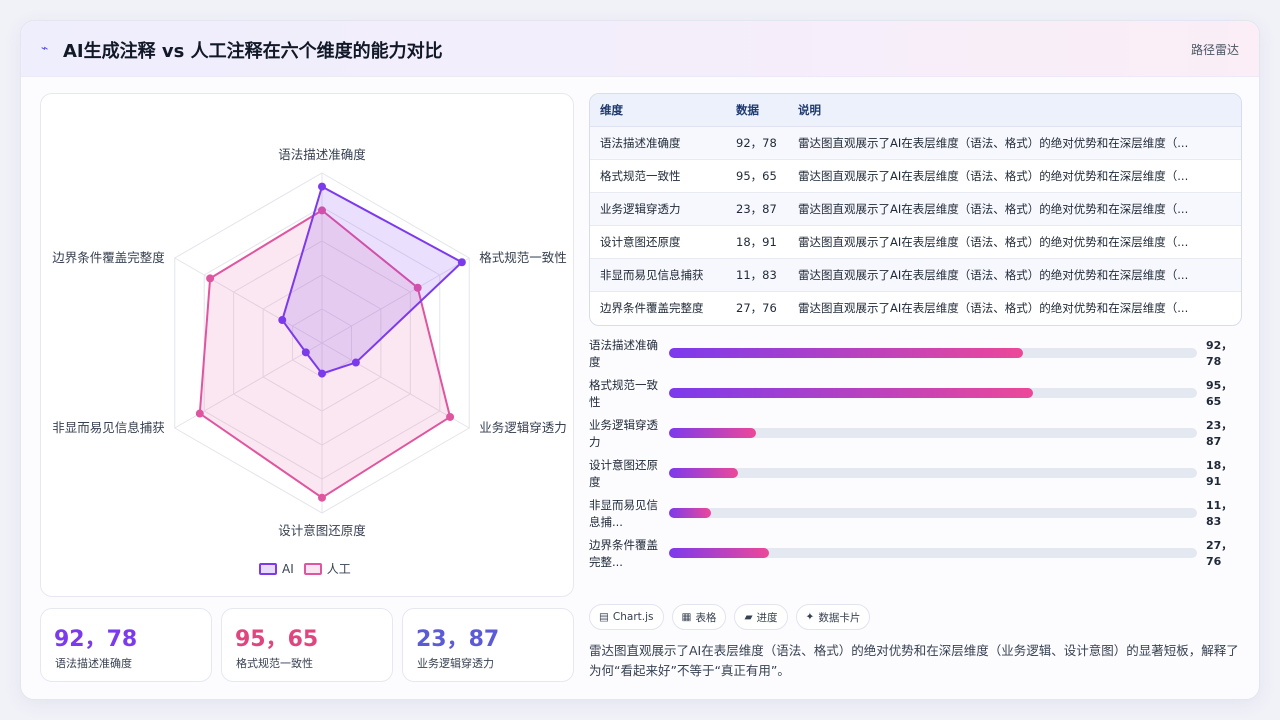 The image size is (1280, 720). Describe the element at coordinates (108, 257) in the screenshot. I see `radar-axis-label: 边界条件覆盖完整度` at that location.